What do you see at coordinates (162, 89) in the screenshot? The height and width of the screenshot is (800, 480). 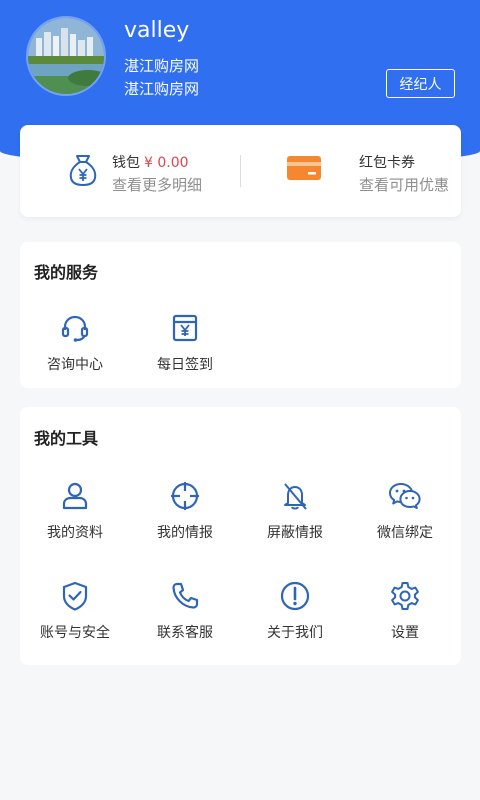 I see `subtitle-line-2: 湛江购房网` at bounding box center [162, 89].